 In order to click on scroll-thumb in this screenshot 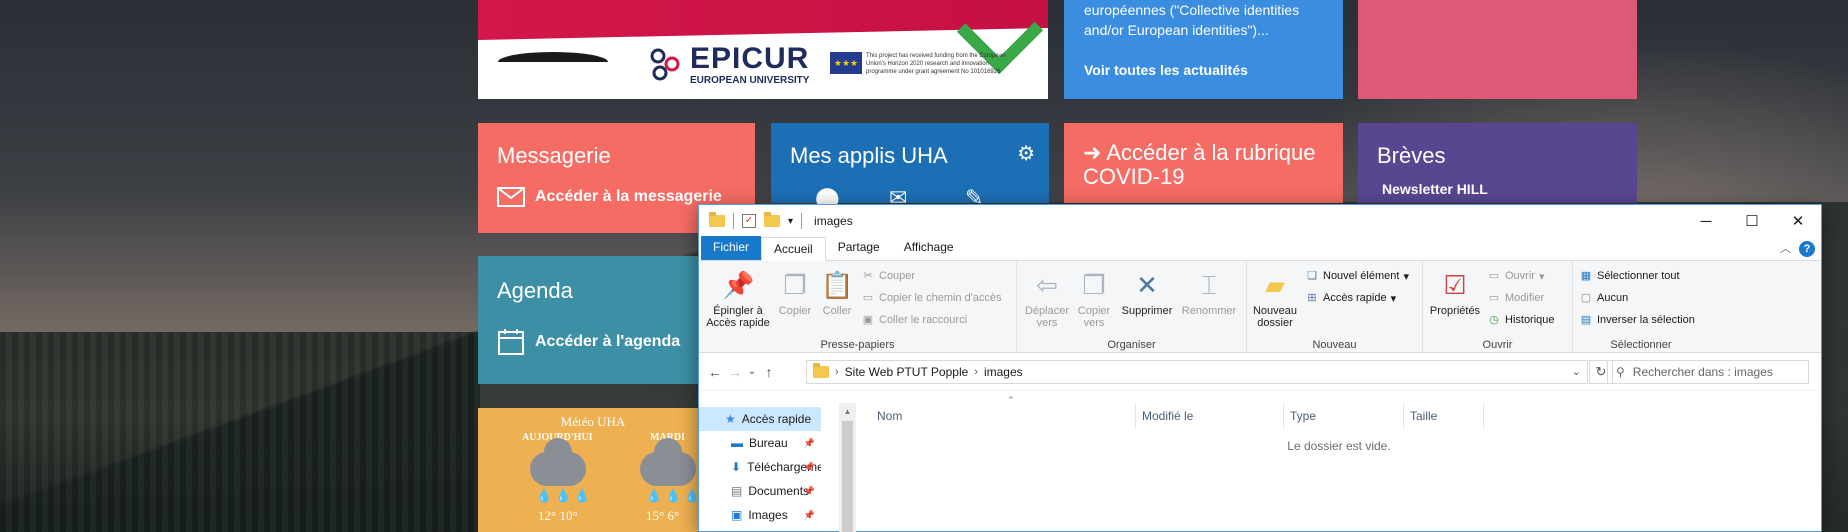, I will do `click(847, 476)`.